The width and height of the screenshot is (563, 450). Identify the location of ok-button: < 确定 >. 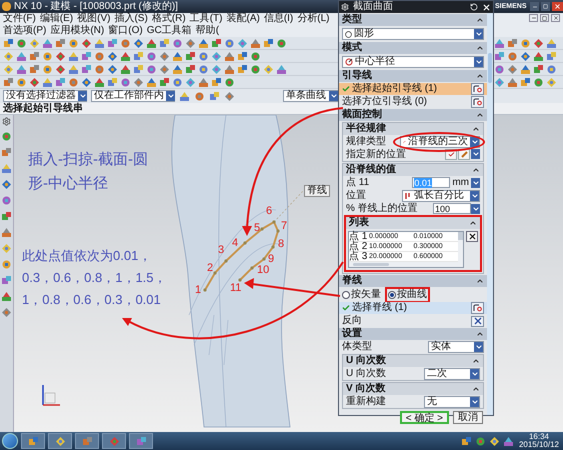
(424, 417).